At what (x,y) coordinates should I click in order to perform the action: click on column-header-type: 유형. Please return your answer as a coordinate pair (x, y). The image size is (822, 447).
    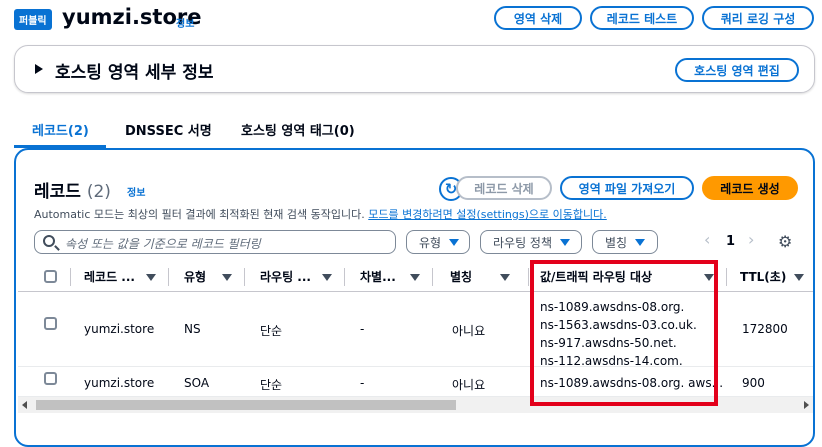
    Looking at the image, I should click on (195, 276).